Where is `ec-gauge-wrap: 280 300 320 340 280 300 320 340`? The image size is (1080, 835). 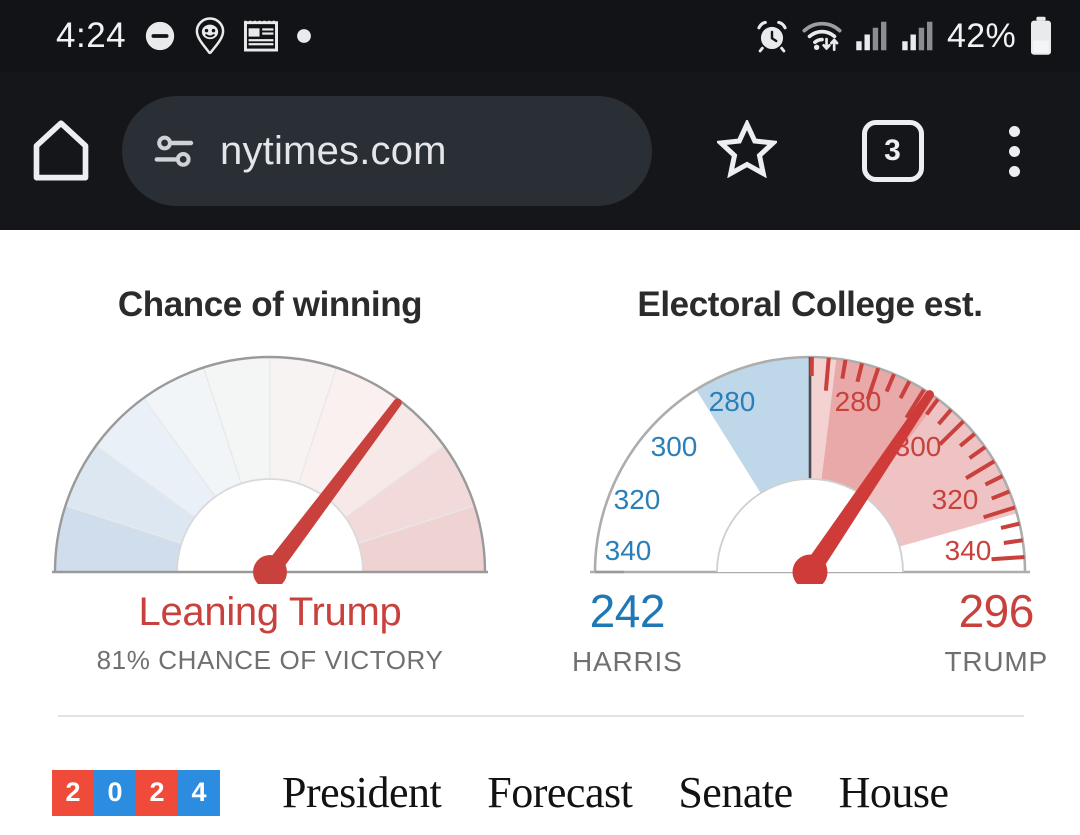
ec-gauge-wrap: 280 300 320 340 280 300 320 340 is located at coordinates (810, 461).